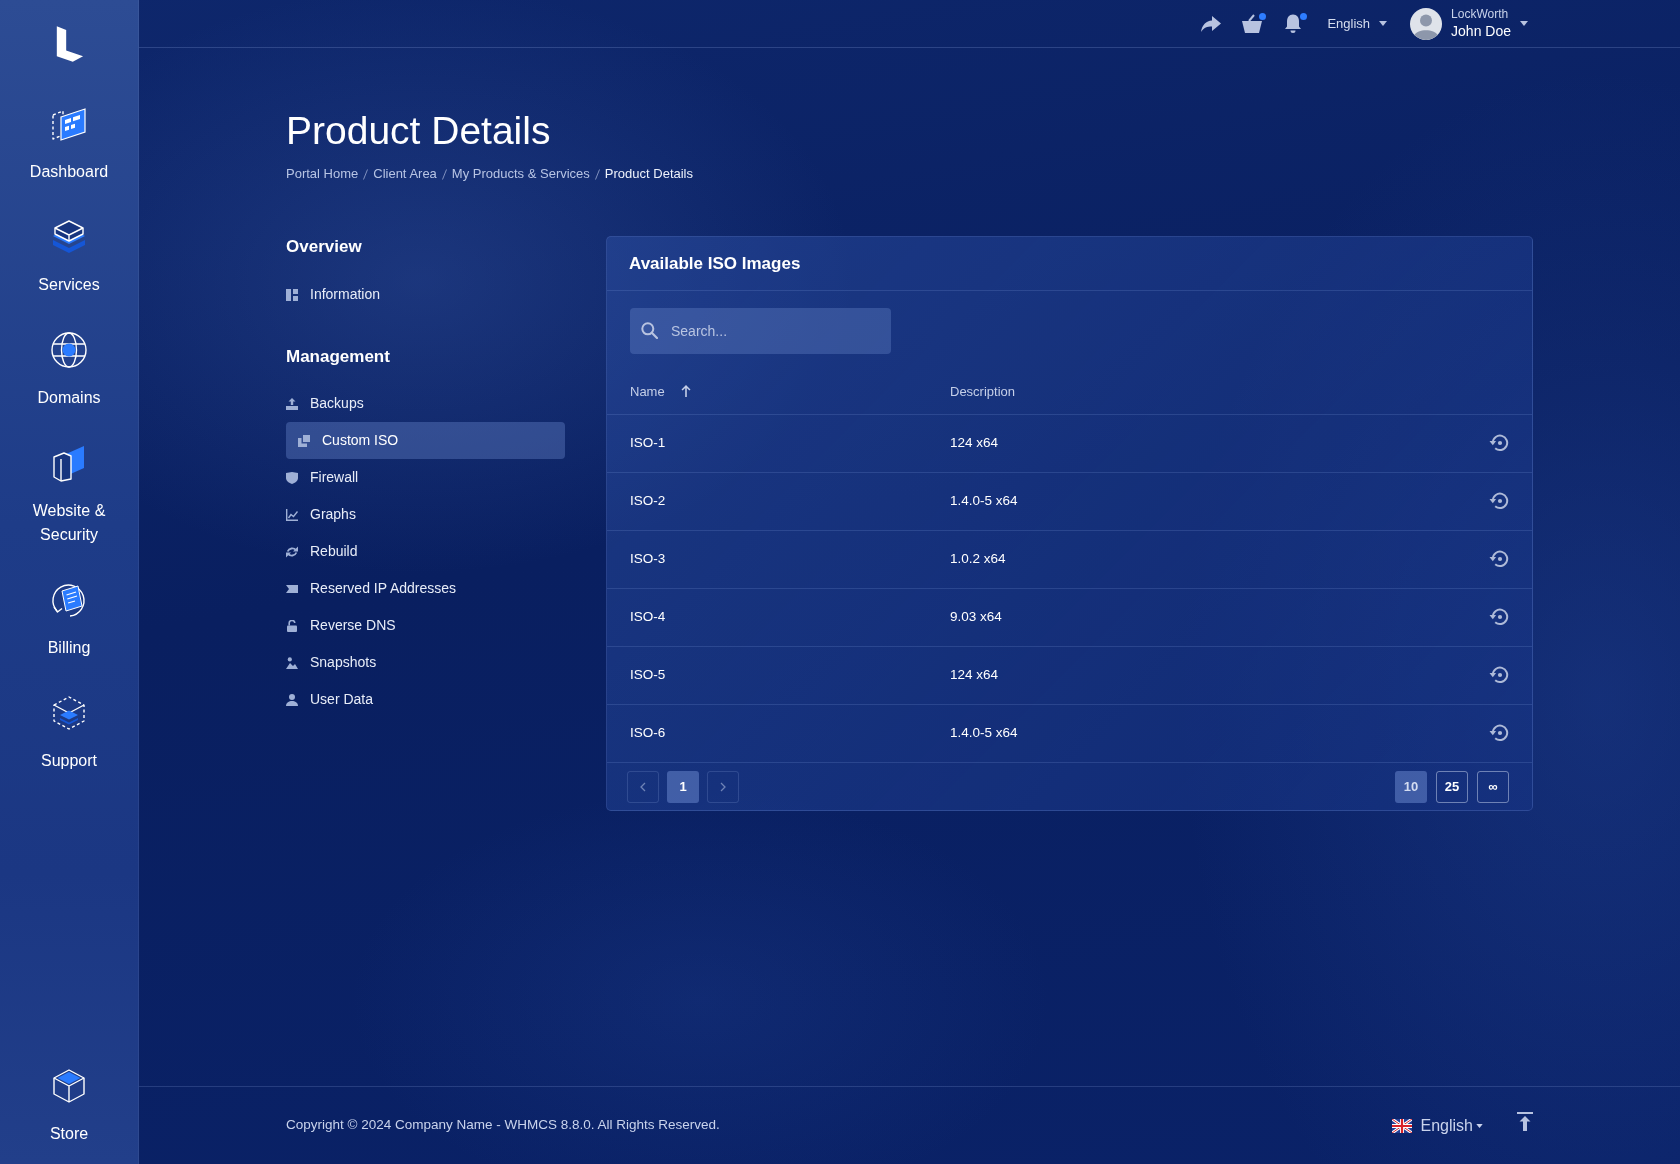 This screenshot has height=1164, width=1680. I want to click on shield-icon, so click(292, 477).